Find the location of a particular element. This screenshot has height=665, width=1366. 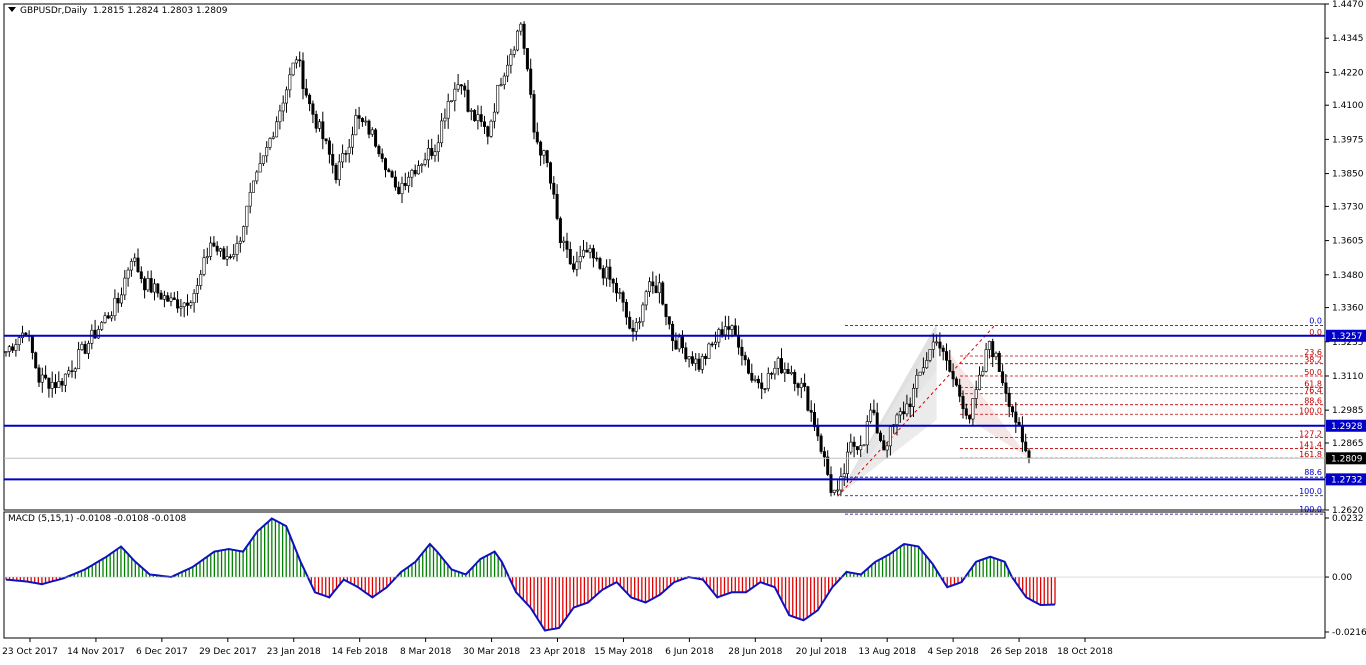

price-tick-label: 1.3480 is located at coordinates (1348, 276).